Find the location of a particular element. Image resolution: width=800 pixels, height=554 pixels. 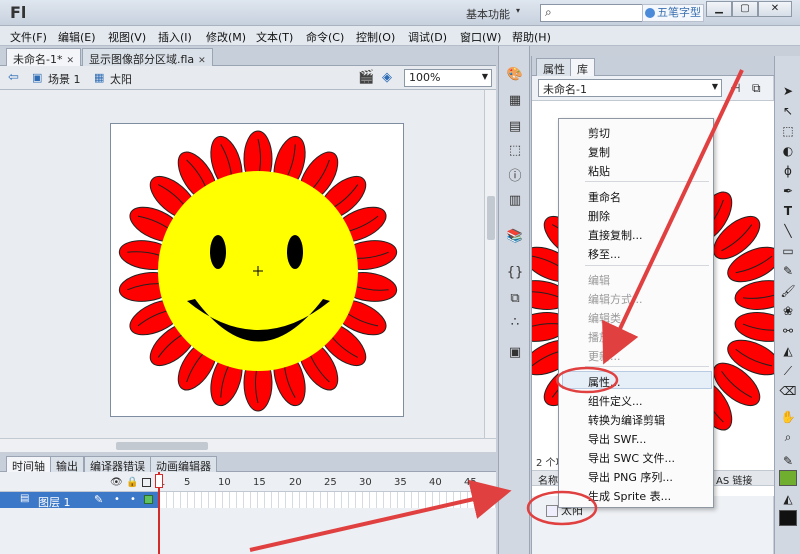

tab-motion-editor: 动画编辑器 is located at coordinates (183, 464).